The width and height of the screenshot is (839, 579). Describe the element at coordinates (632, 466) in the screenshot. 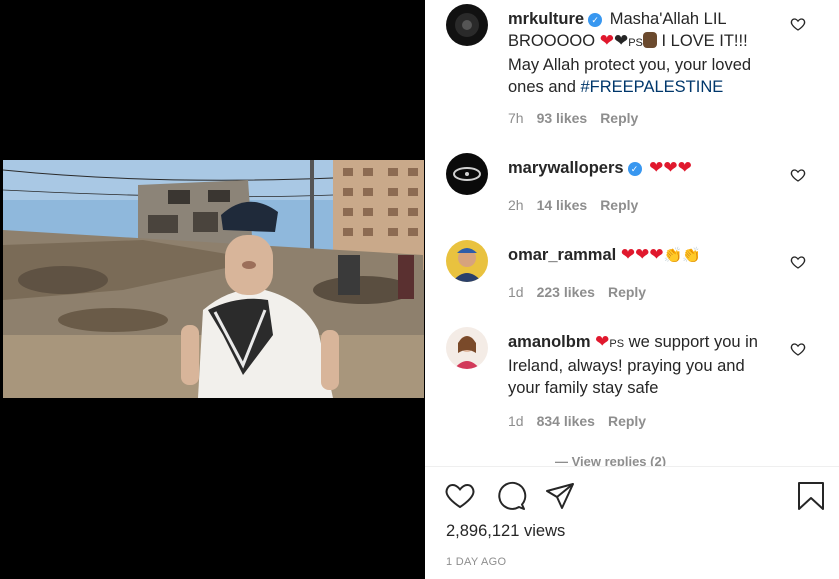

I see `divider` at that location.